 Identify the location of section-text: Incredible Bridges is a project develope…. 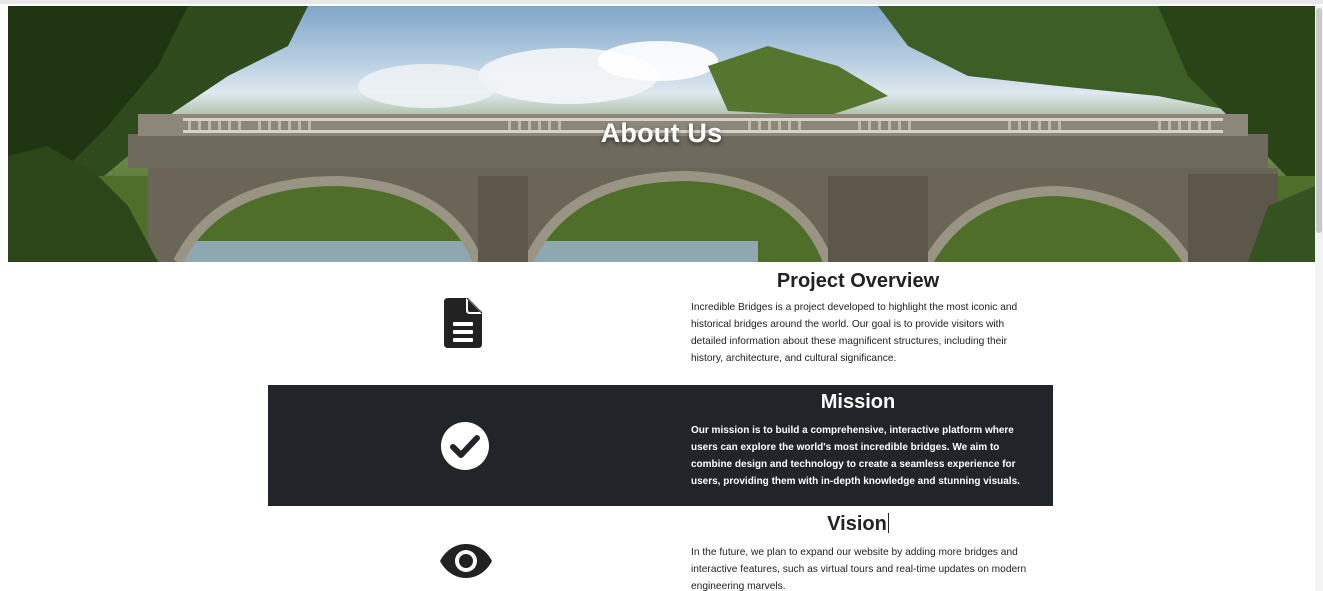
(854, 333).